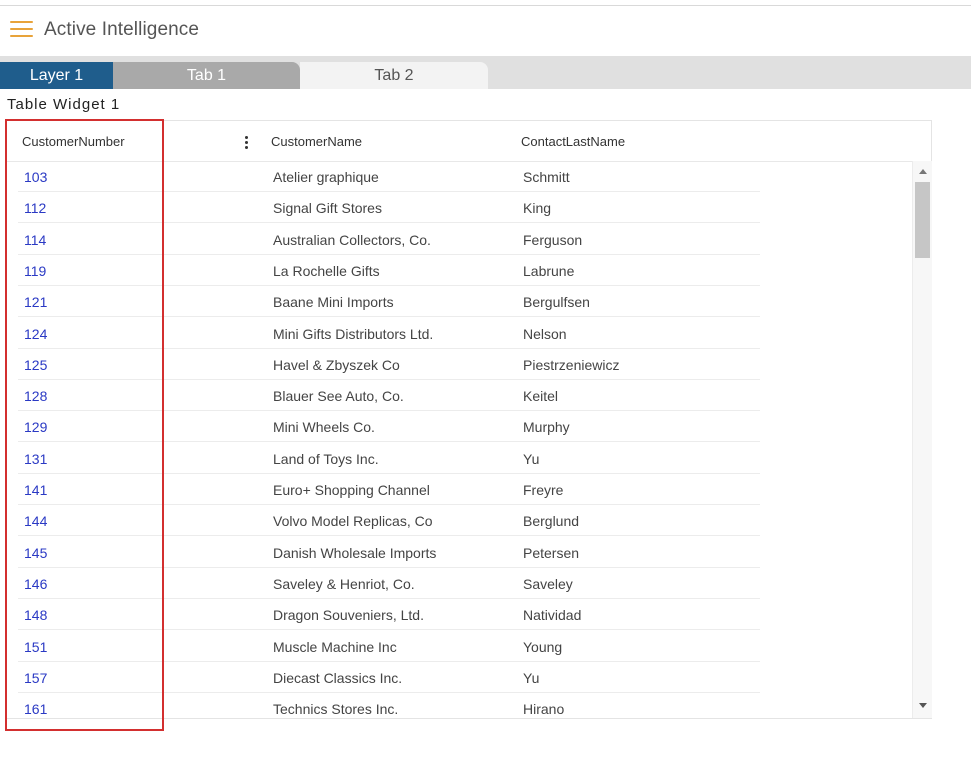 This screenshot has height=770, width=971. I want to click on customer-number-cell: 103, so click(35, 177).